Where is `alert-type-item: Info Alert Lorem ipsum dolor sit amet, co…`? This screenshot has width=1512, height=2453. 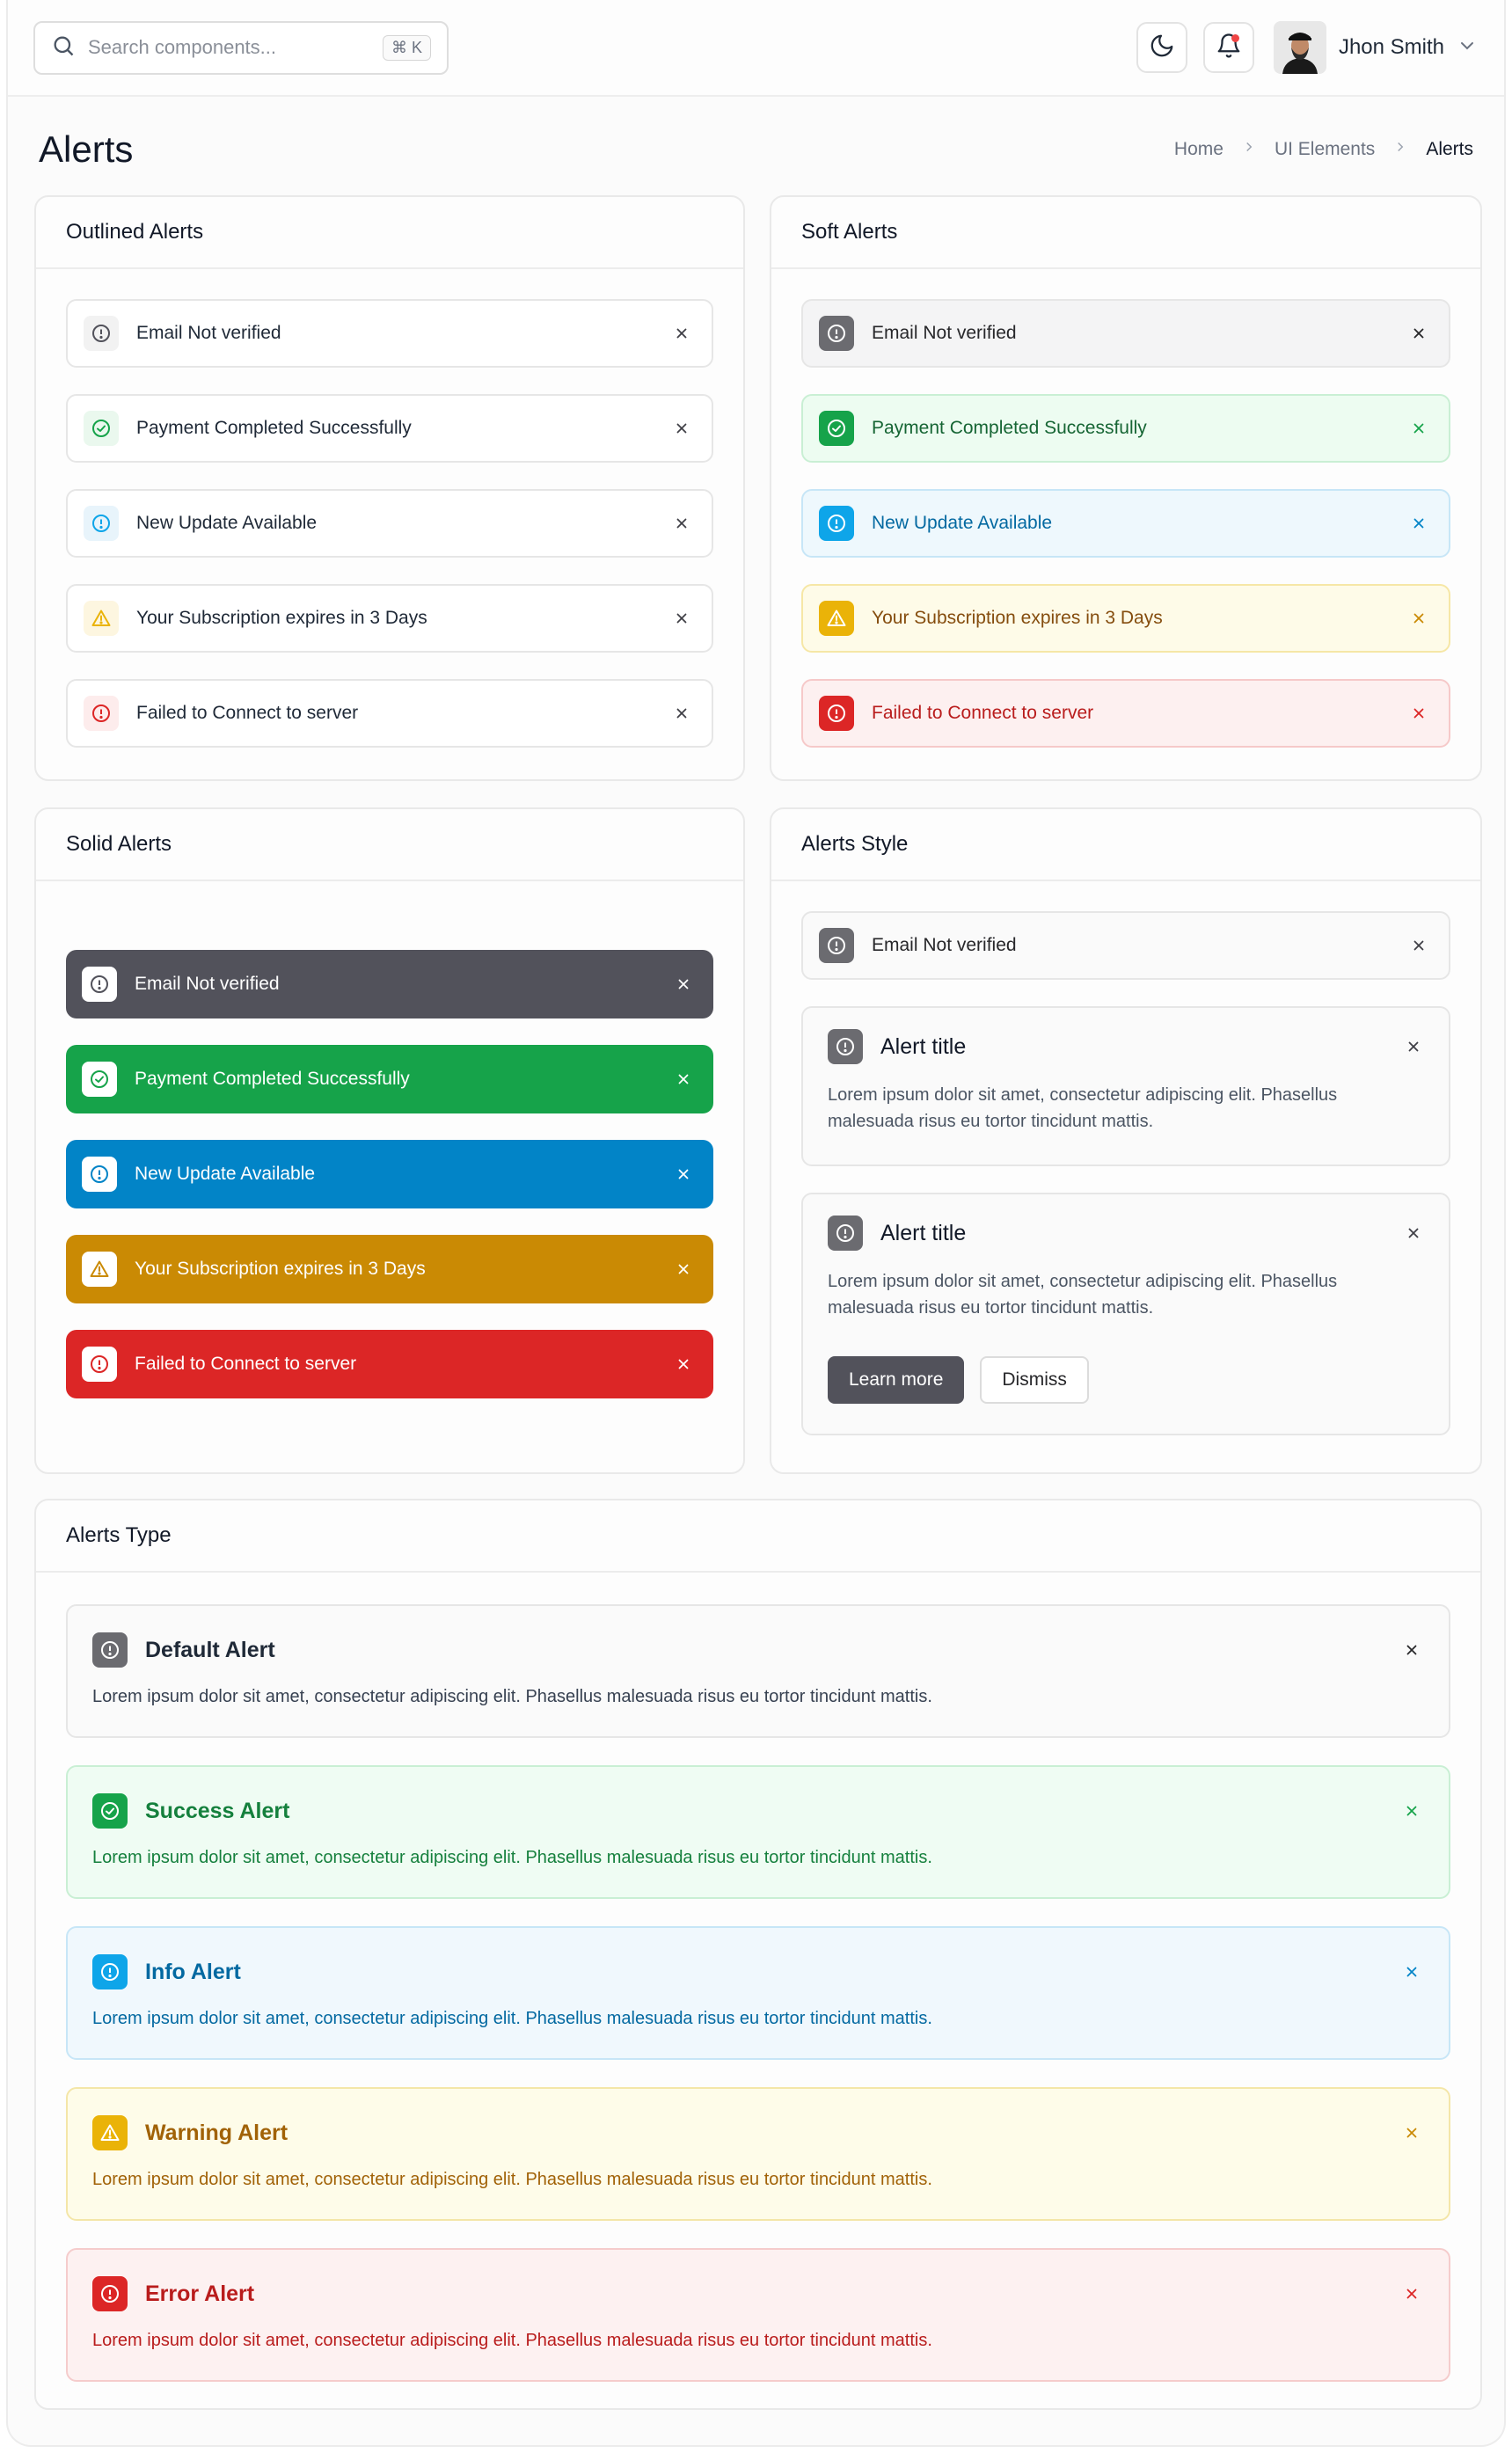
alert-type-item: Info Alert Lorem ipsum dolor sit amet, co… is located at coordinates (758, 1993).